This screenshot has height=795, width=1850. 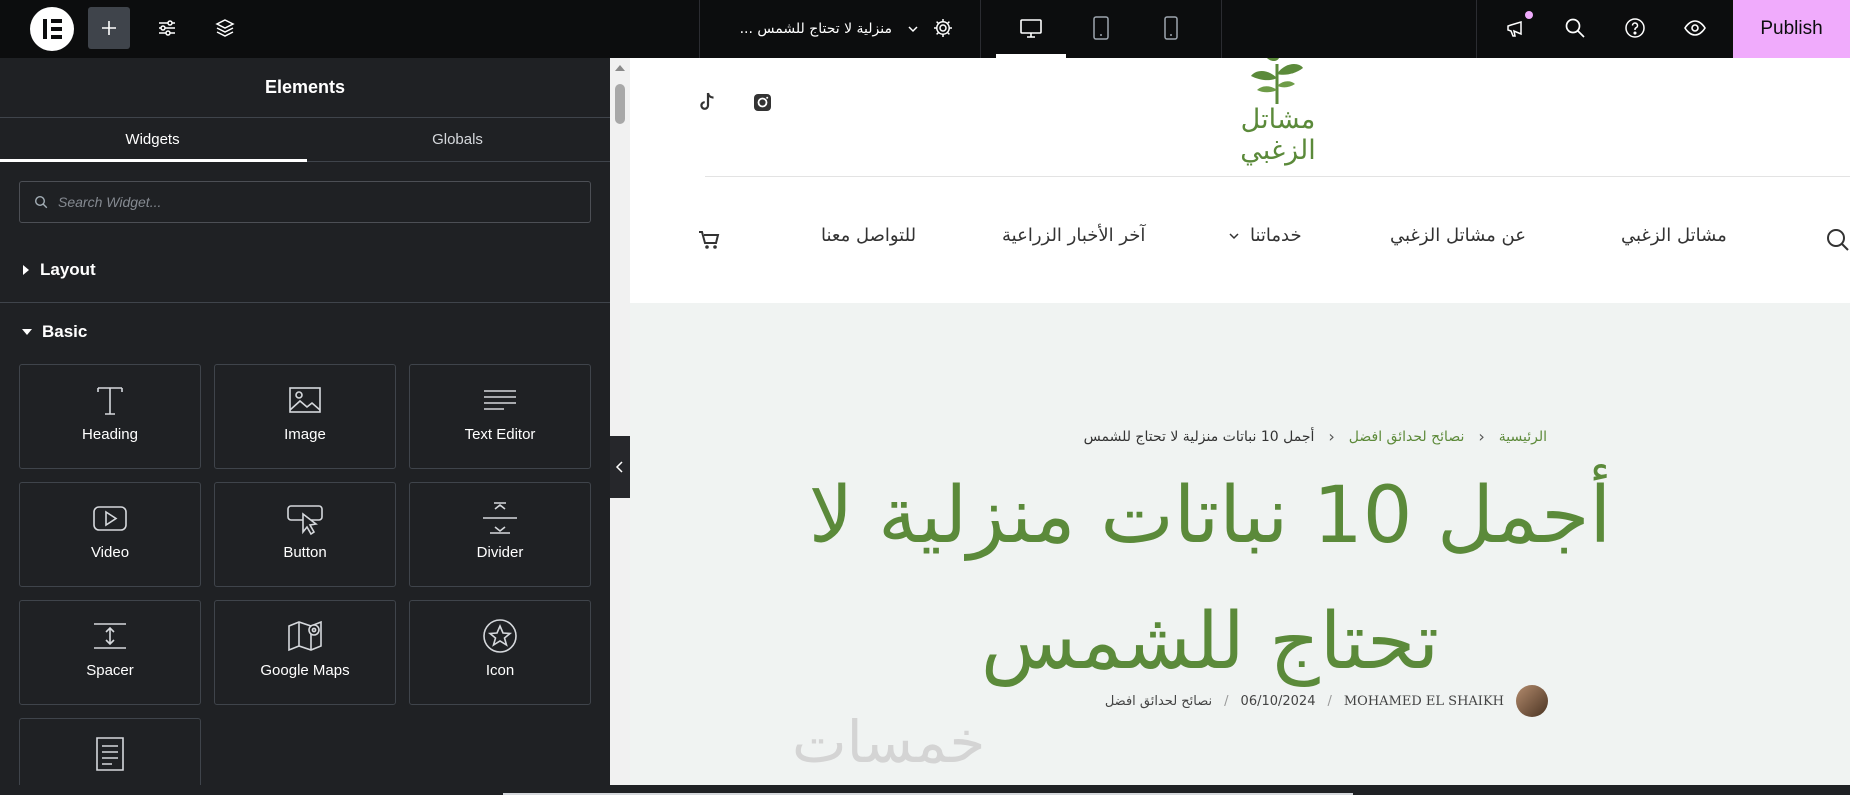 What do you see at coordinates (305, 670) in the screenshot?
I see `widget-label: Google Maps` at bounding box center [305, 670].